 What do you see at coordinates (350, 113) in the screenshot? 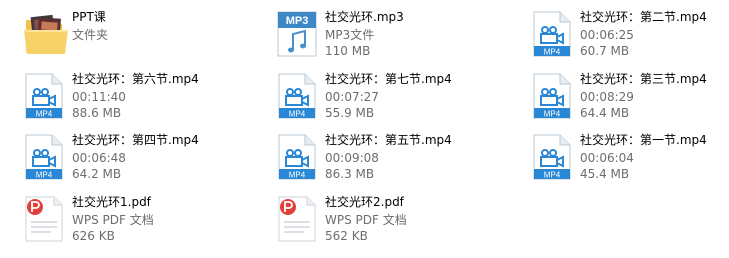
I see `file-size: 55.9 MB` at bounding box center [350, 113].